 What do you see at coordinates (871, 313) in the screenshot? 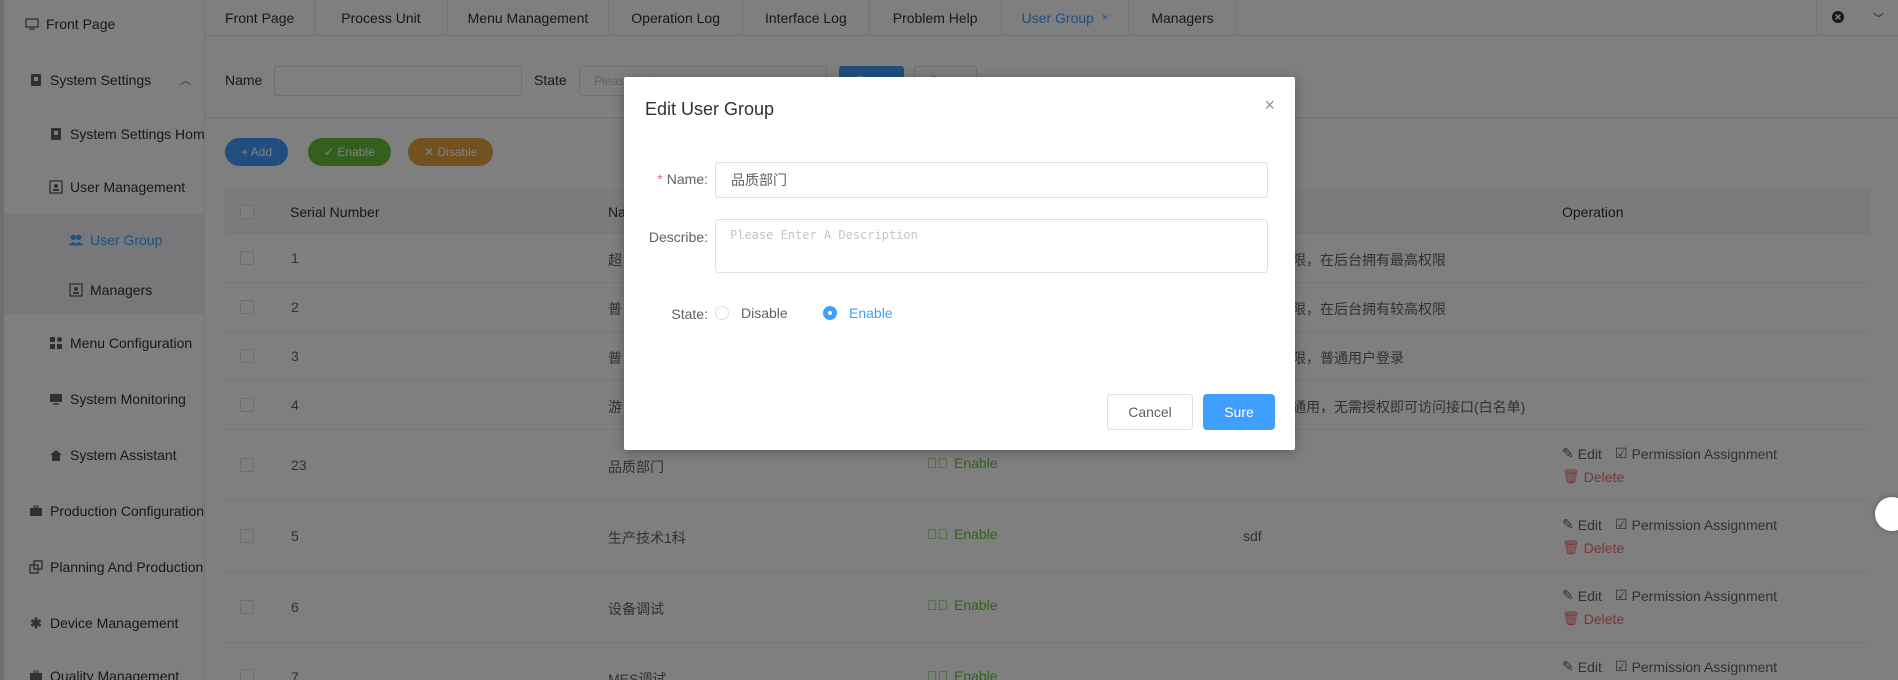
I see `radio-label: Enable` at bounding box center [871, 313].